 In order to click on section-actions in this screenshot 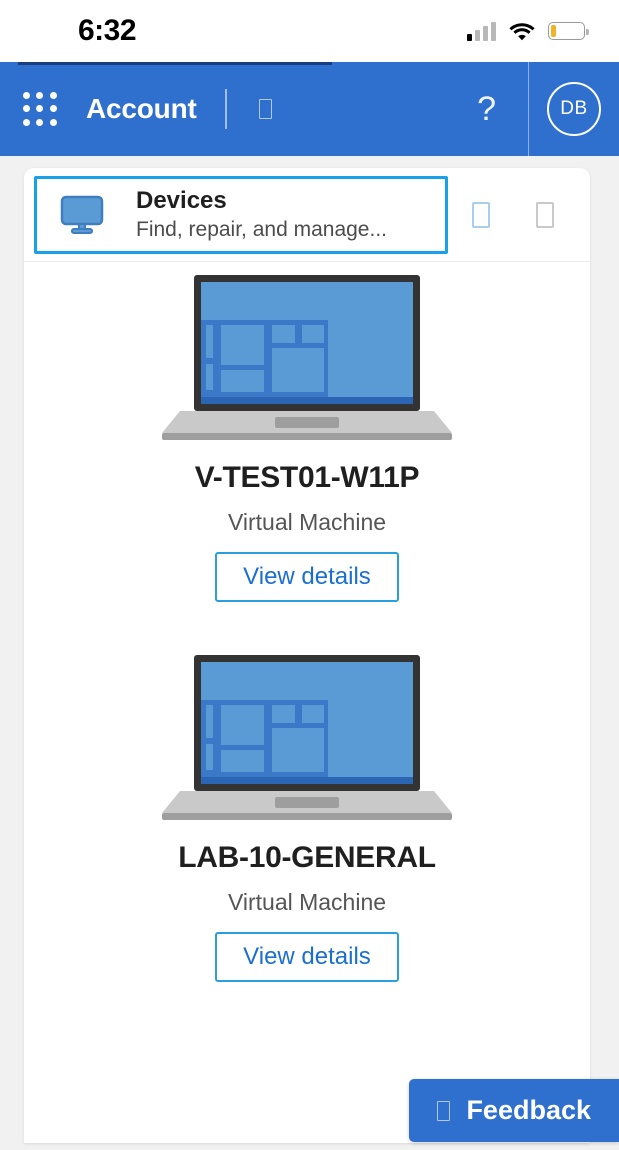, I will do `click(531, 214)`.